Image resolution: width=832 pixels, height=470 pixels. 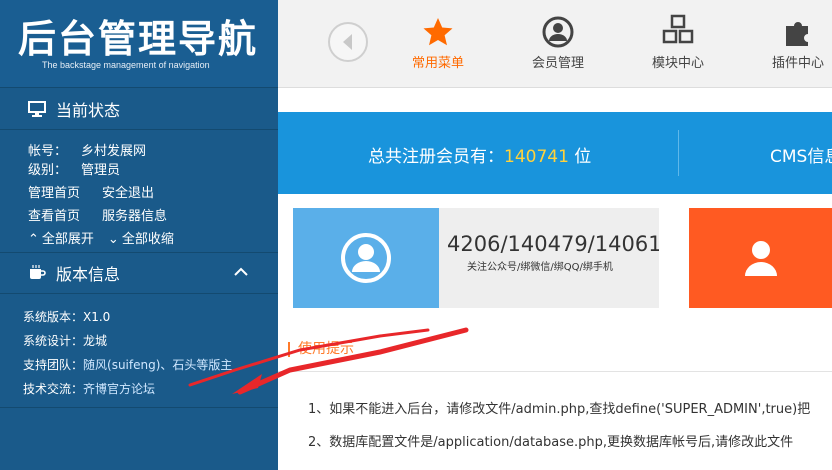 I want to click on cms-info: CMS信息, so click(x=801, y=157).